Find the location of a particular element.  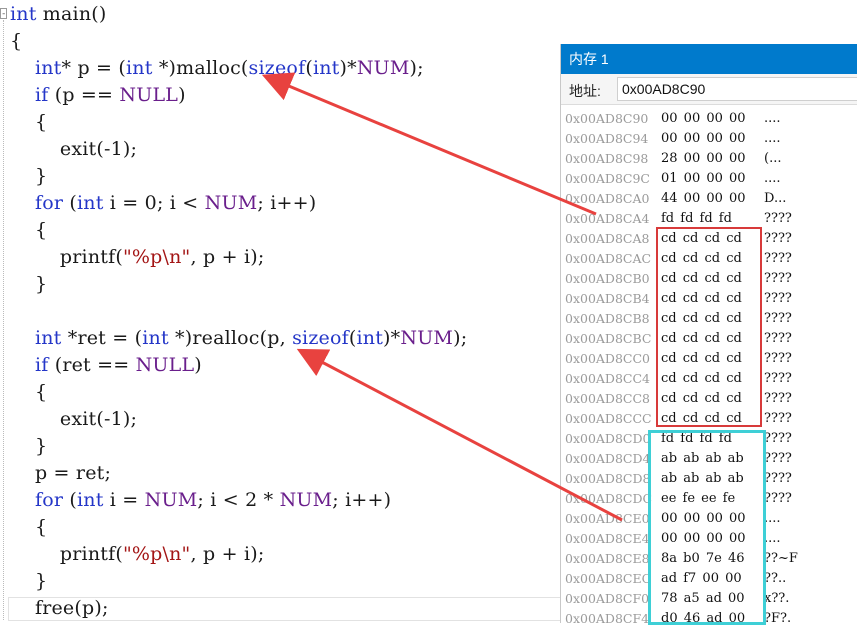

arrow-to-realloc is located at coordinates (459, 435).